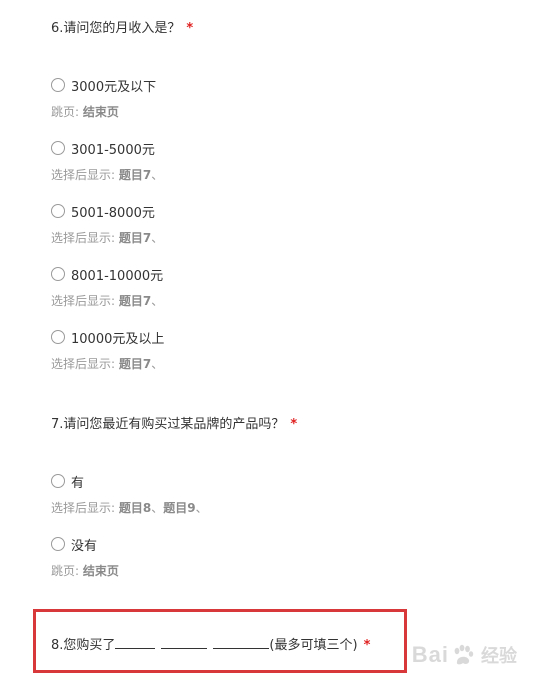 The height and width of the screenshot is (690, 543). I want to click on radio-option-5001-8000: 5001-8000元, so click(103, 211).